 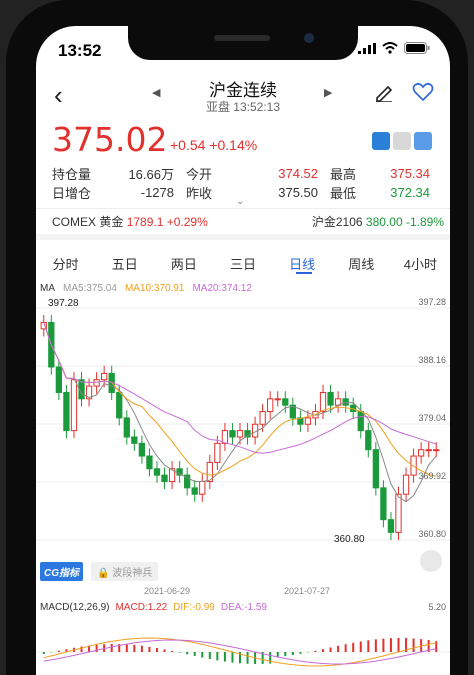 I want to click on y-tick-label: 360.80, so click(x=432, y=534).